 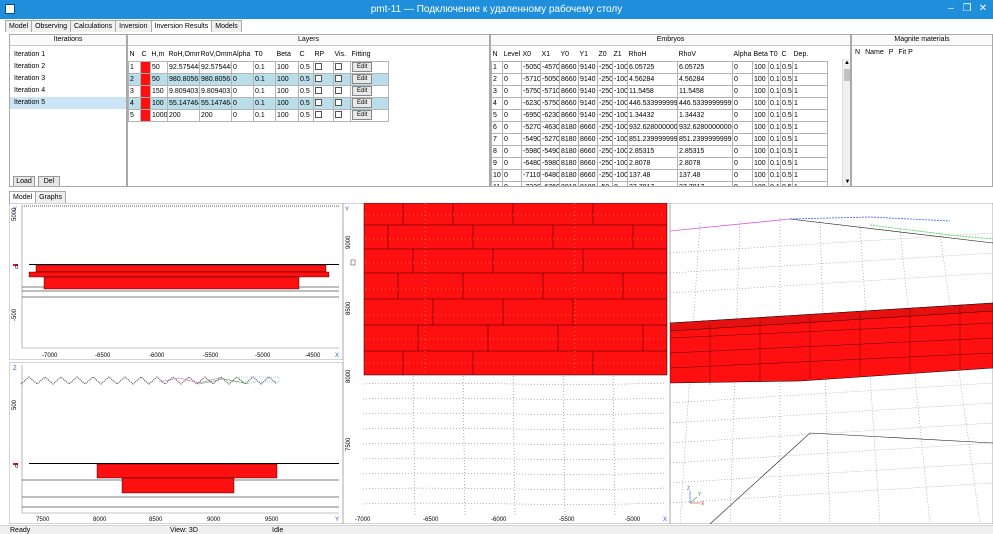 I want to click on col-header: N, so click(x=497, y=55).